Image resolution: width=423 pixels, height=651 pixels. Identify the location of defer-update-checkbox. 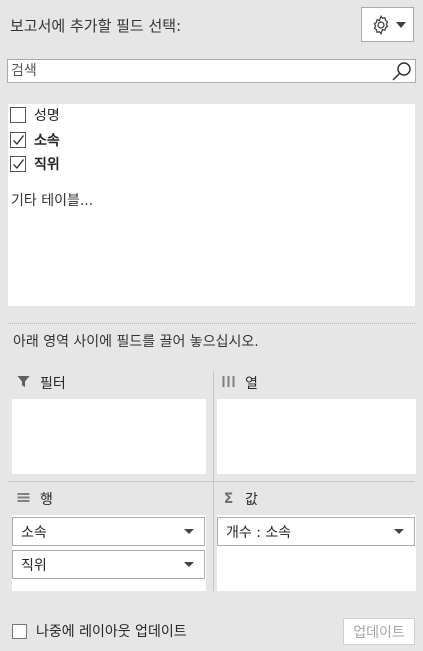
(19, 631).